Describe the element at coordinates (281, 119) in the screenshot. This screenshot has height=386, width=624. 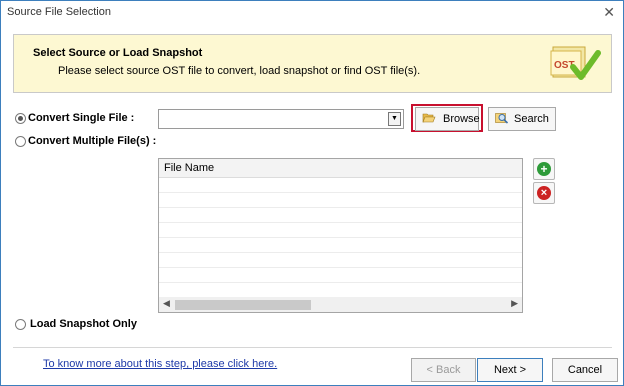
I see `single-file-combobox: ▼` at that location.